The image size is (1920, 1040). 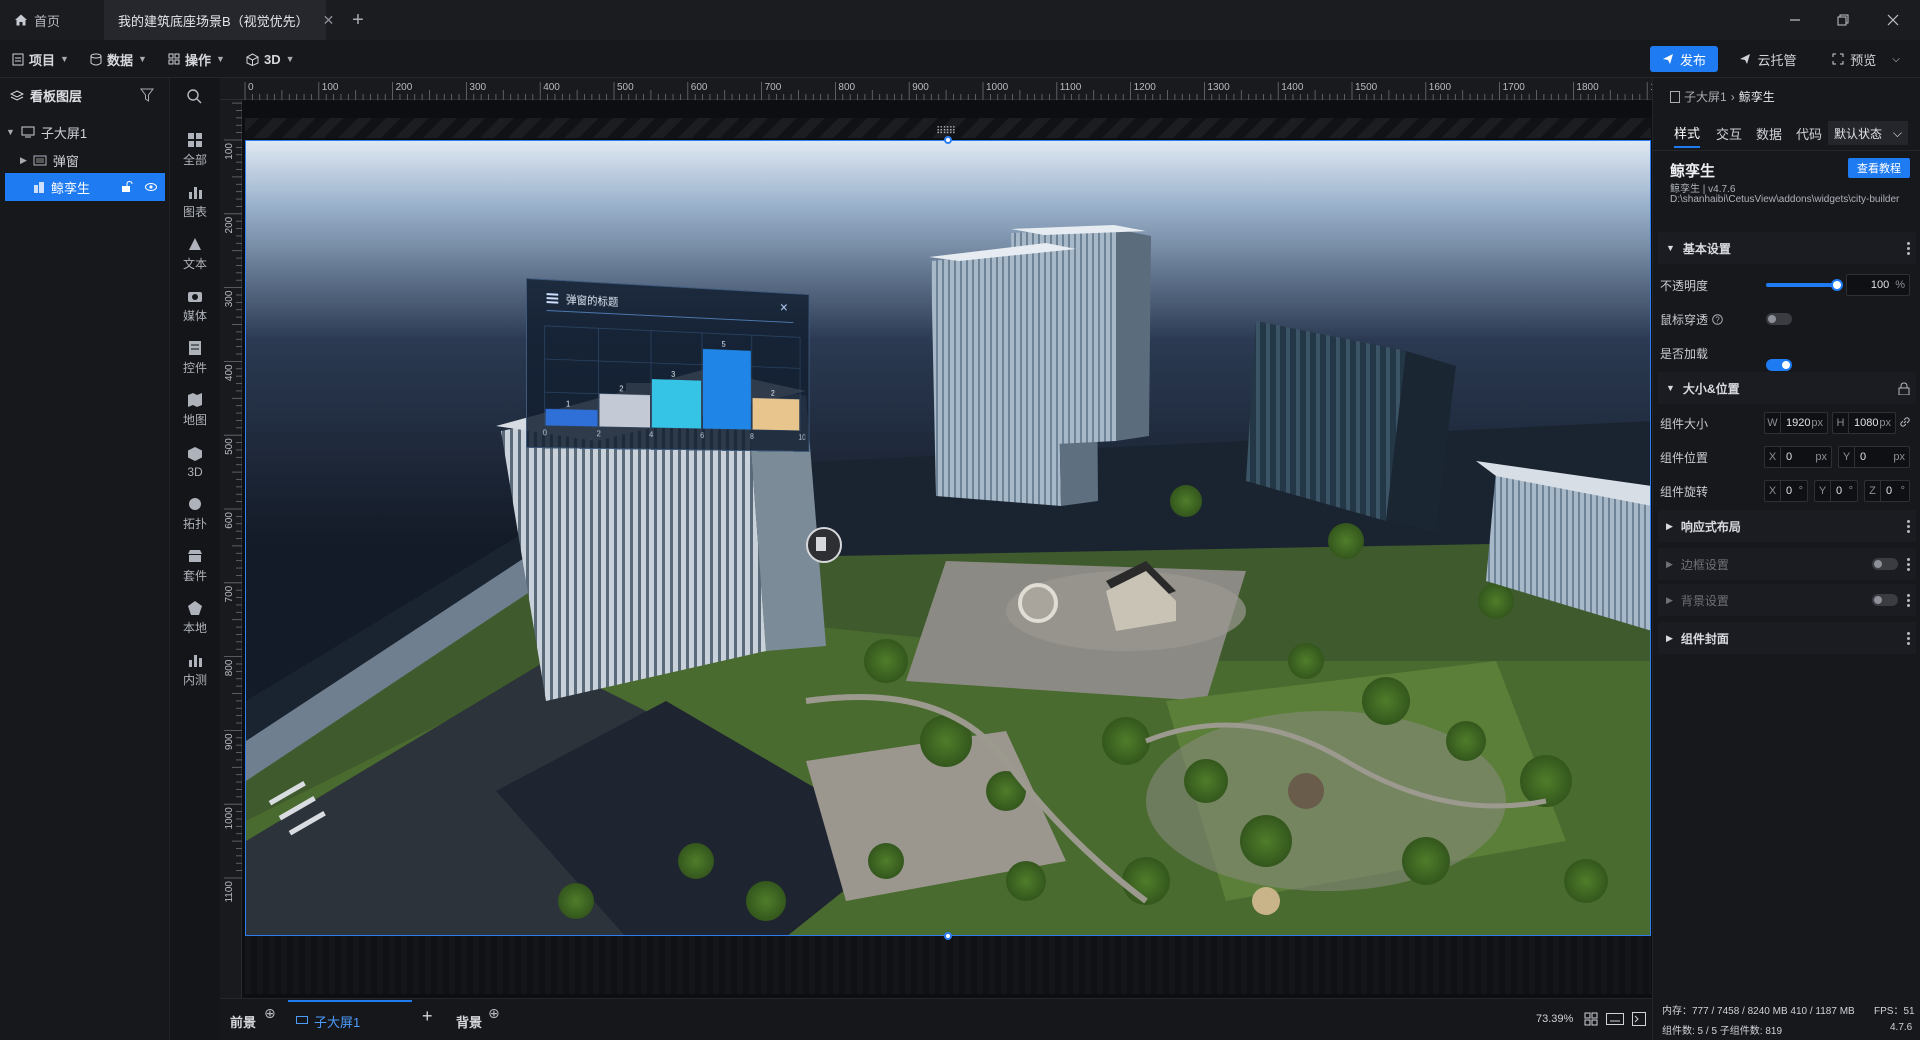 I want to click on foreground-label: 前景, so click(x=243, y=1021).